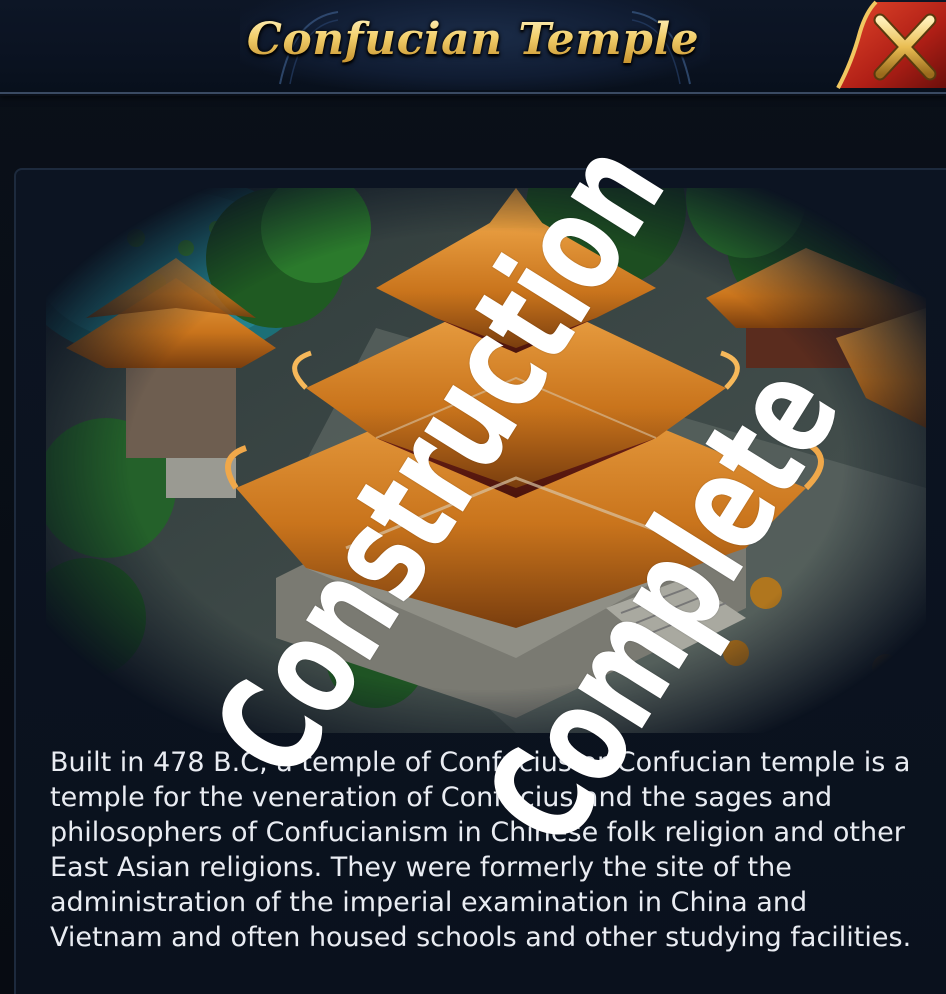 This screenshot has width=946, height=994. I want to click on dialog-header: Confucian Temple, so click(473, 47).